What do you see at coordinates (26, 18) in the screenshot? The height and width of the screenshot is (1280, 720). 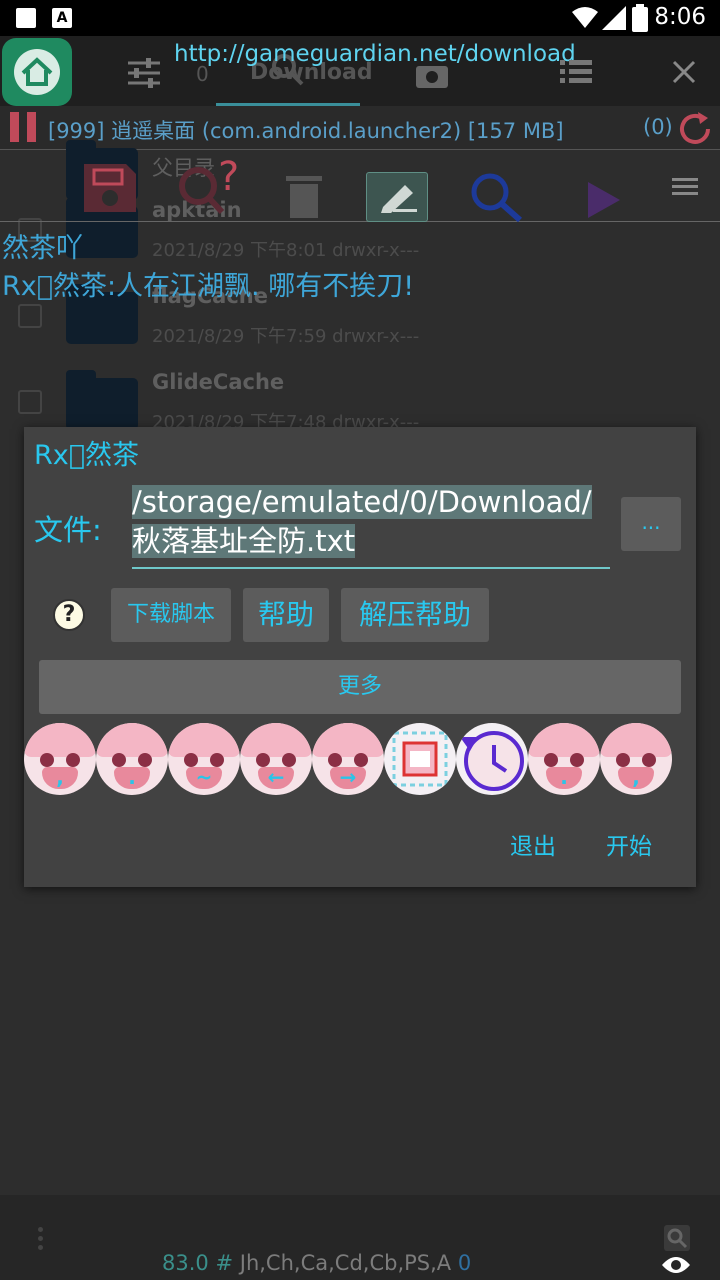 I see `gallery-notification-icon` at bounding box center [26, 18].